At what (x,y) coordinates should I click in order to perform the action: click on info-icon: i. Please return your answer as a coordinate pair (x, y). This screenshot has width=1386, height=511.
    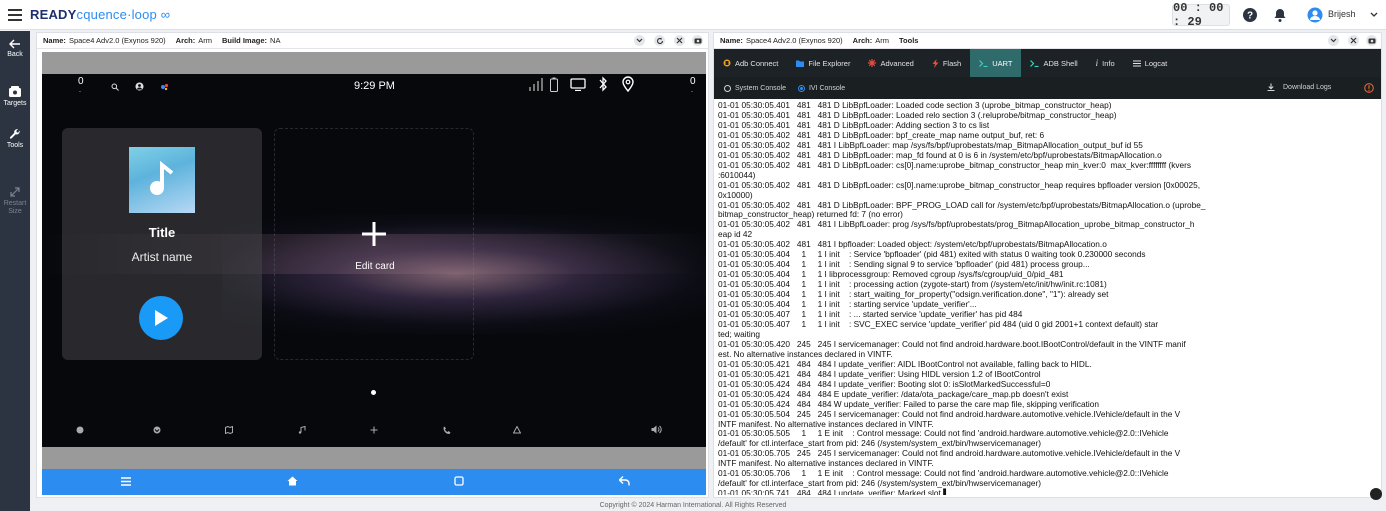
    Looking at the image, I should click on (1097, 63).